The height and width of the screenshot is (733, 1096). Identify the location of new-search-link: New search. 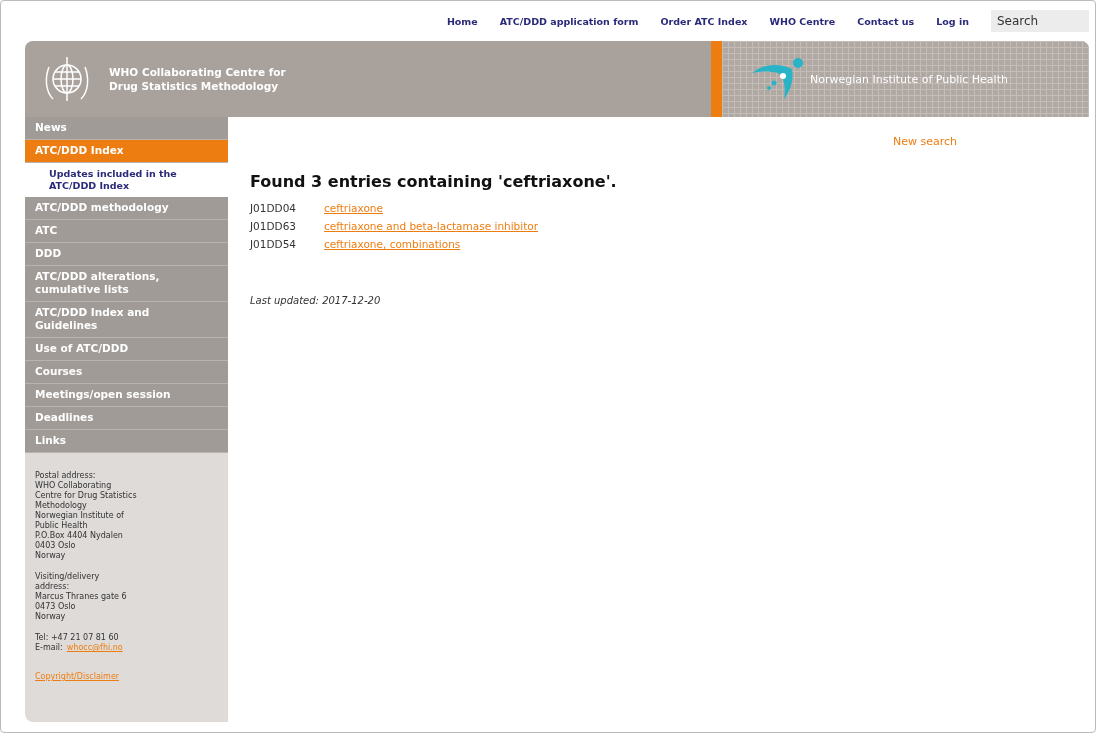
(924, 141).